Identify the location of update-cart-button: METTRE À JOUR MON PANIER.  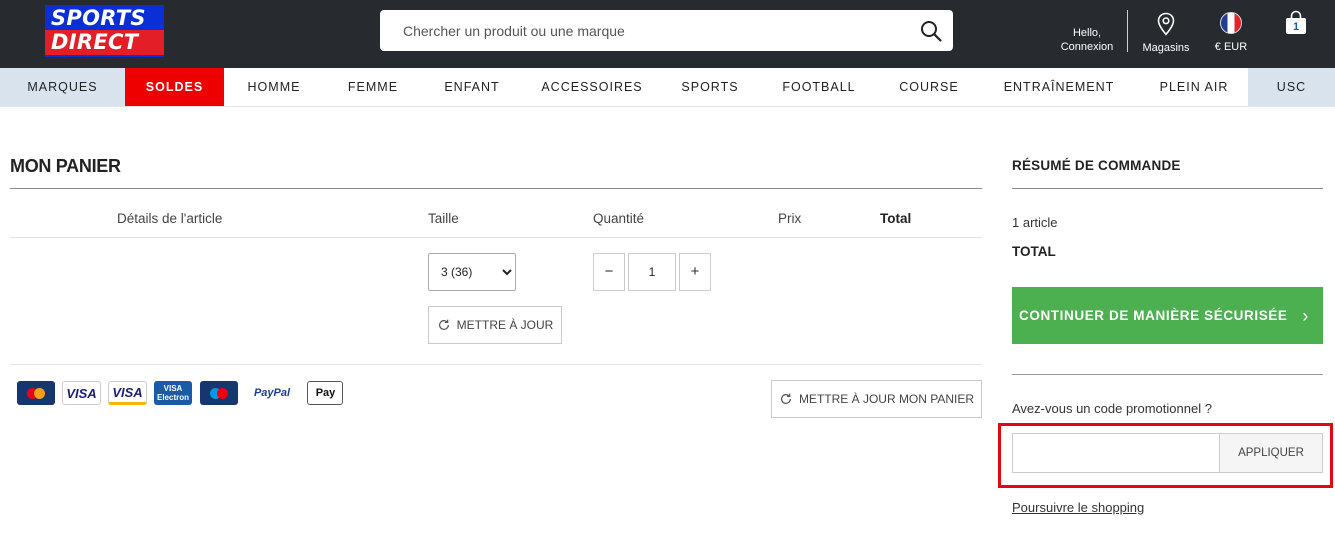
(876, 399).